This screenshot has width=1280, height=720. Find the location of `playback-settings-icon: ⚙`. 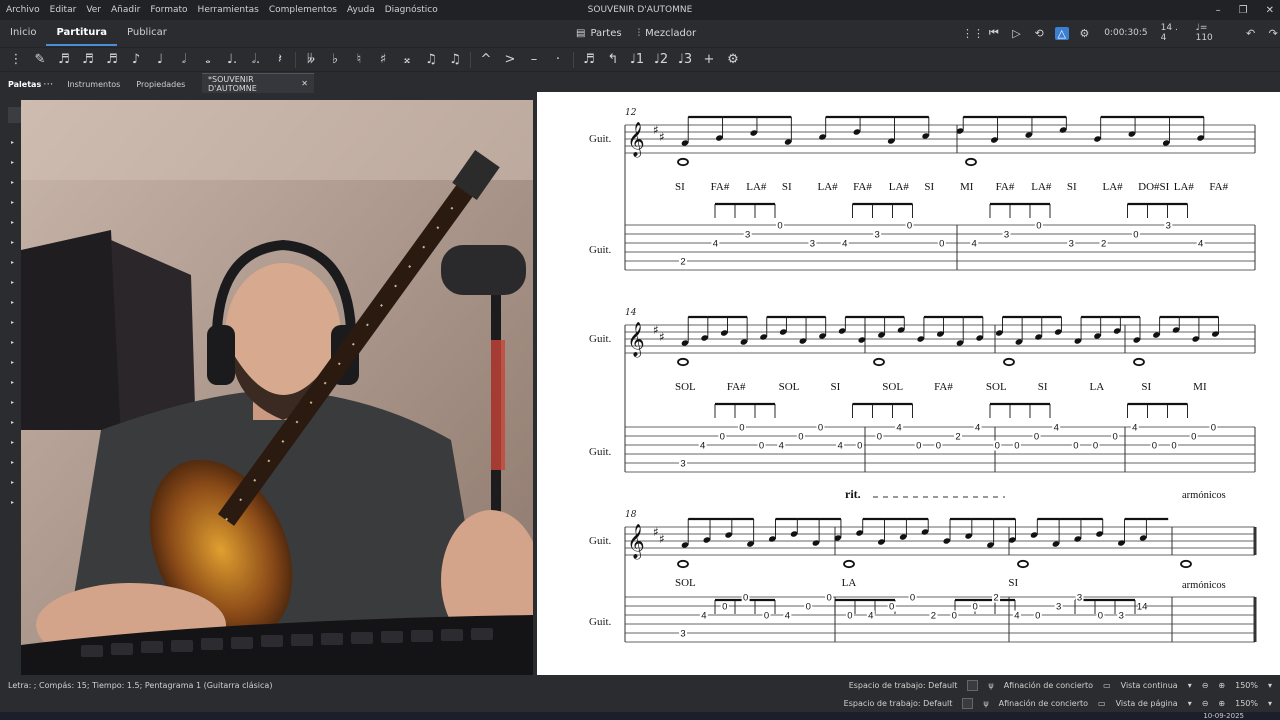

playback-settings-icon: ⚙ is located at coordinates (1085, 33).